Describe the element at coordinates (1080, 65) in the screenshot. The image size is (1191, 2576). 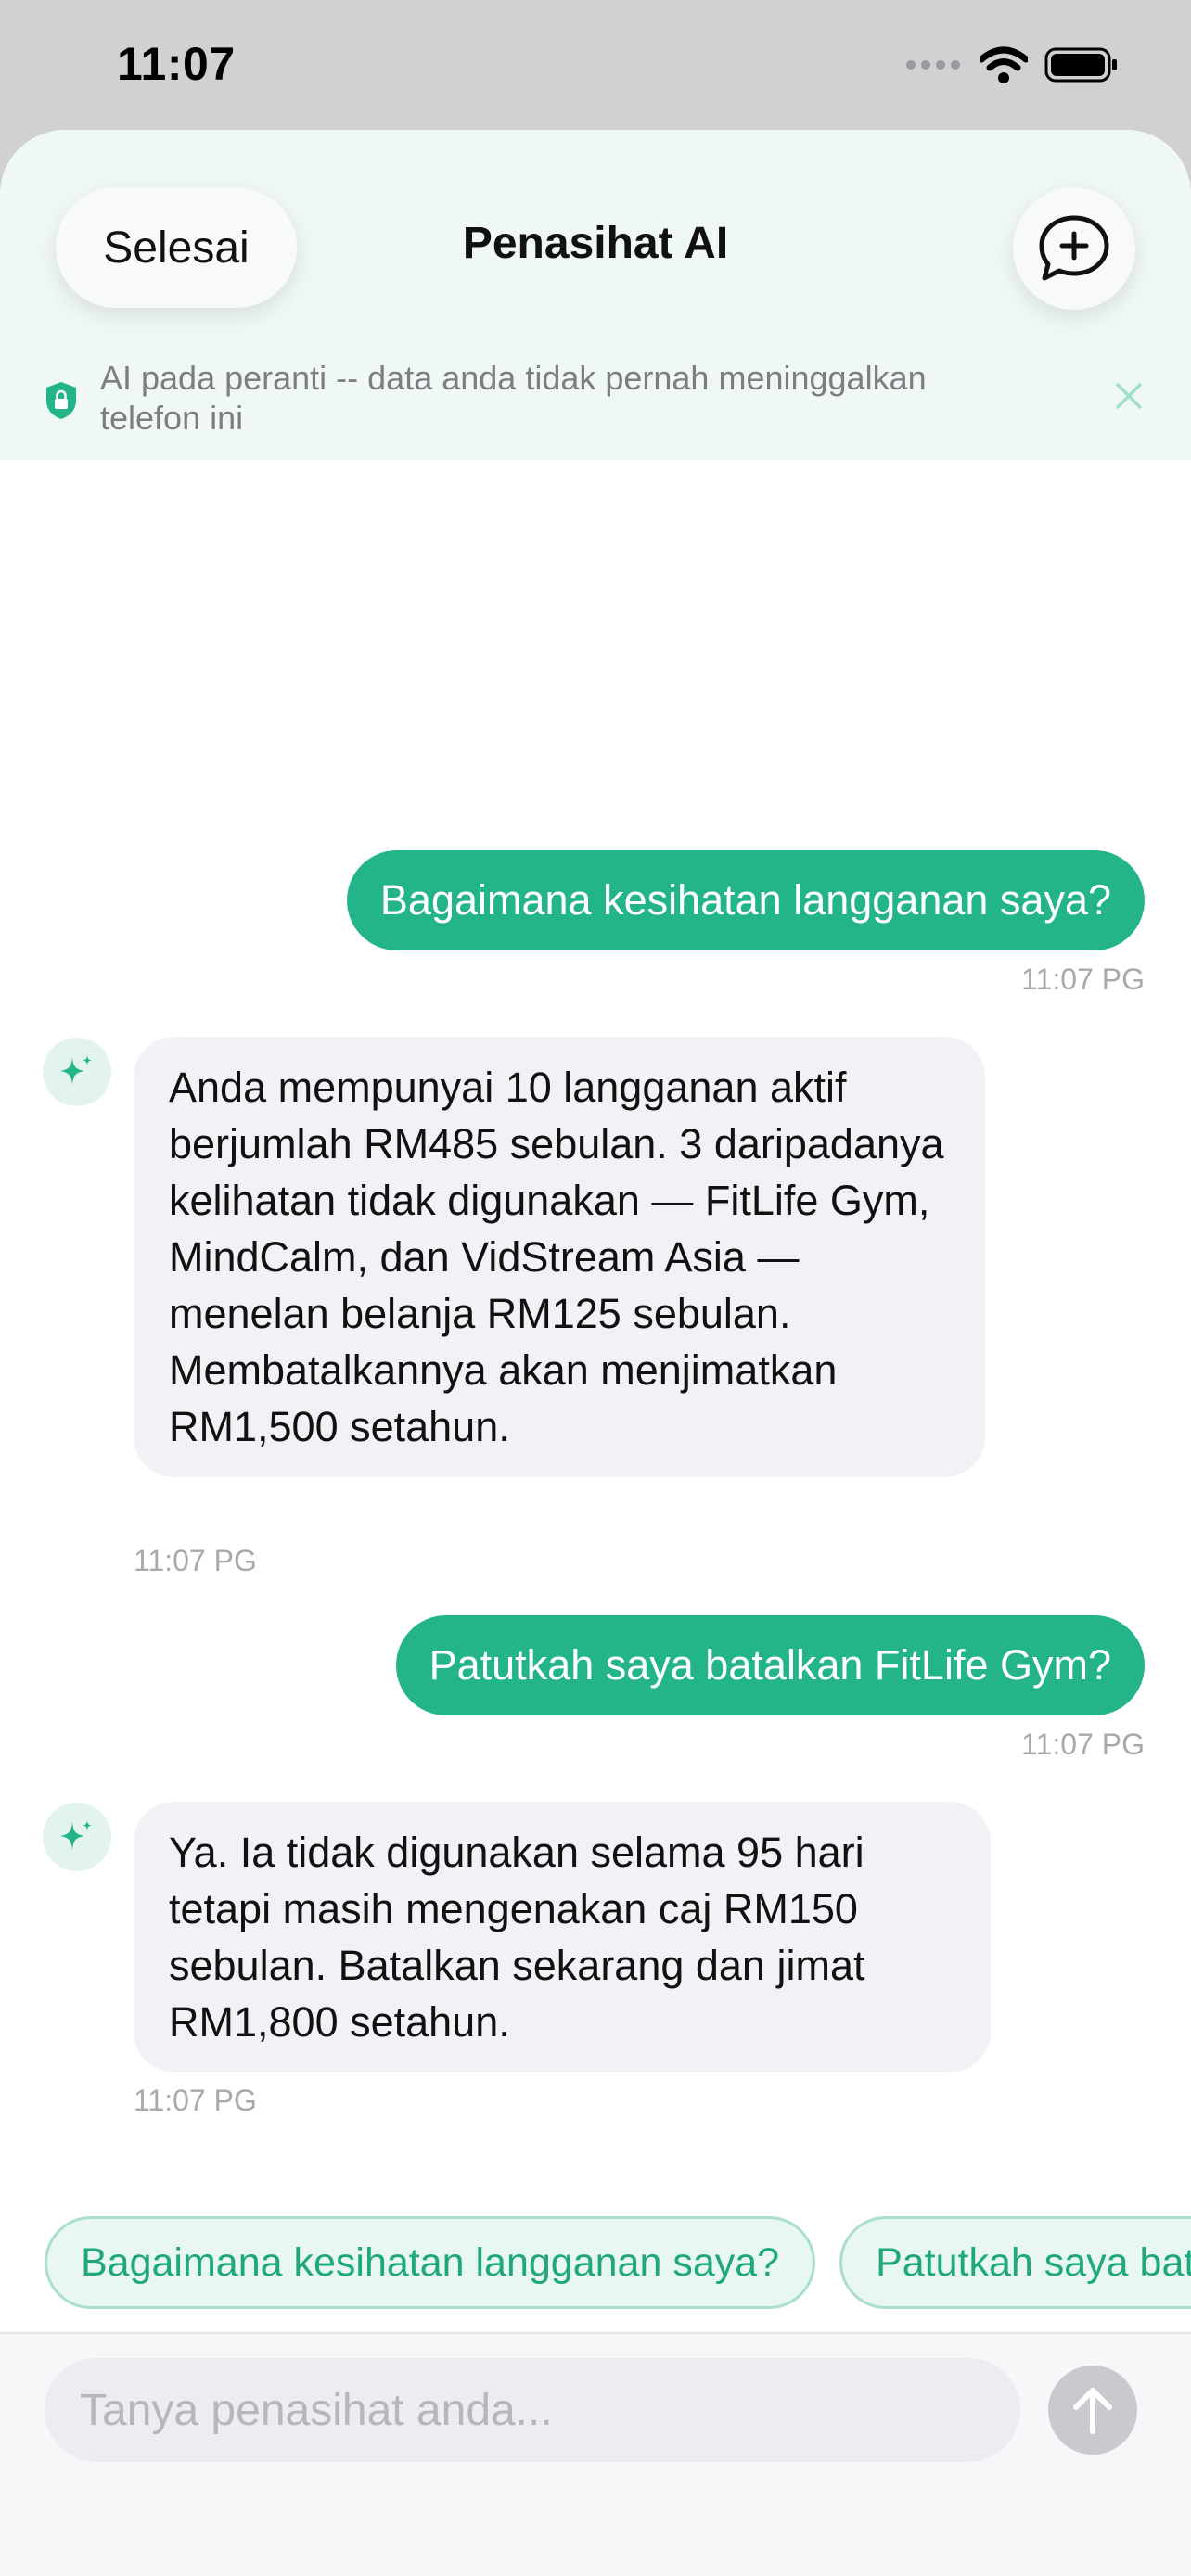
I see `battery-icon` at that location.